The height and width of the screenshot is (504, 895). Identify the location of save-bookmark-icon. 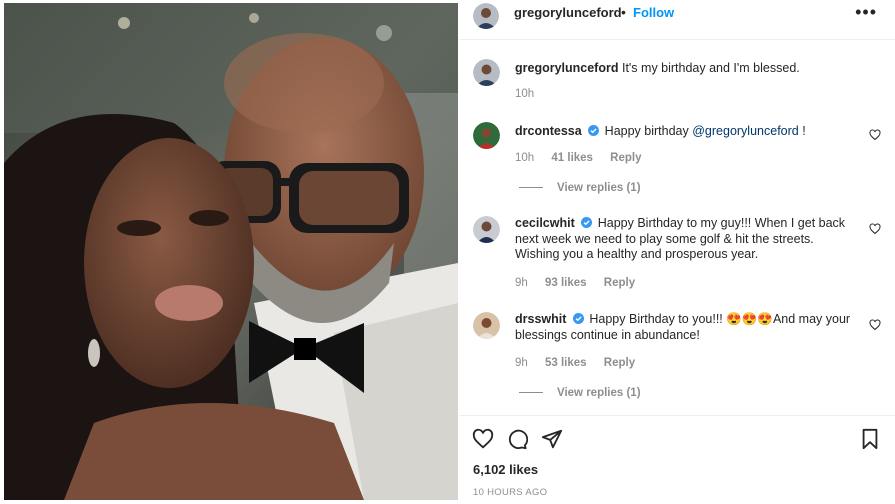
(870, 439).